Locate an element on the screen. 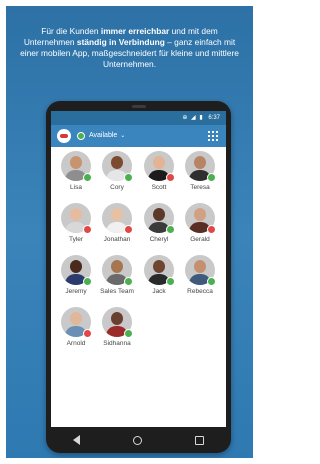  contact-item: Tyler is located at coordinates (76, 229).